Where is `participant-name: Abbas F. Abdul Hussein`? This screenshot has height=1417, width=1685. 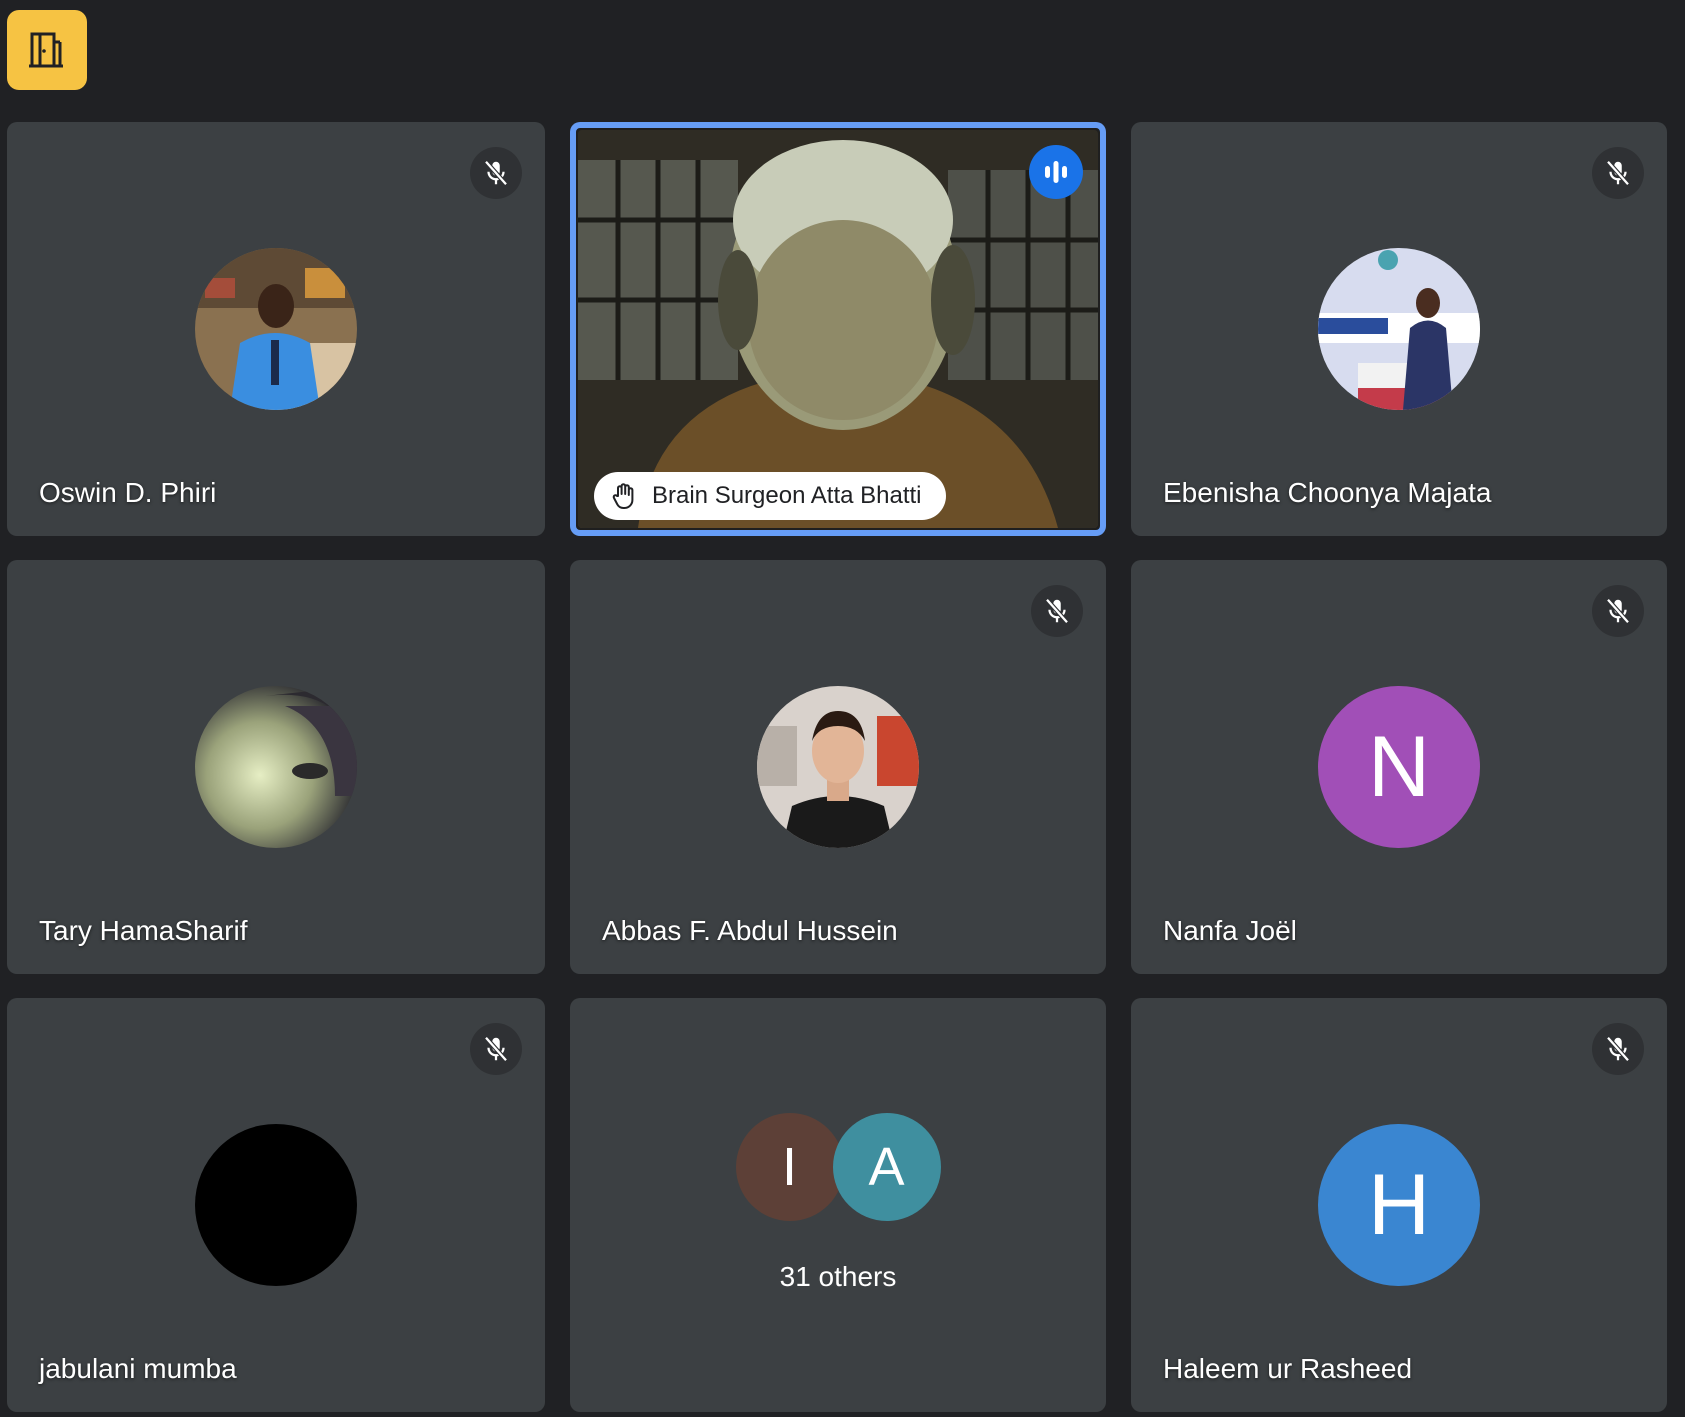 participant-name: Abbas F. Abdul Hussein is located at coordinates (750, 930).